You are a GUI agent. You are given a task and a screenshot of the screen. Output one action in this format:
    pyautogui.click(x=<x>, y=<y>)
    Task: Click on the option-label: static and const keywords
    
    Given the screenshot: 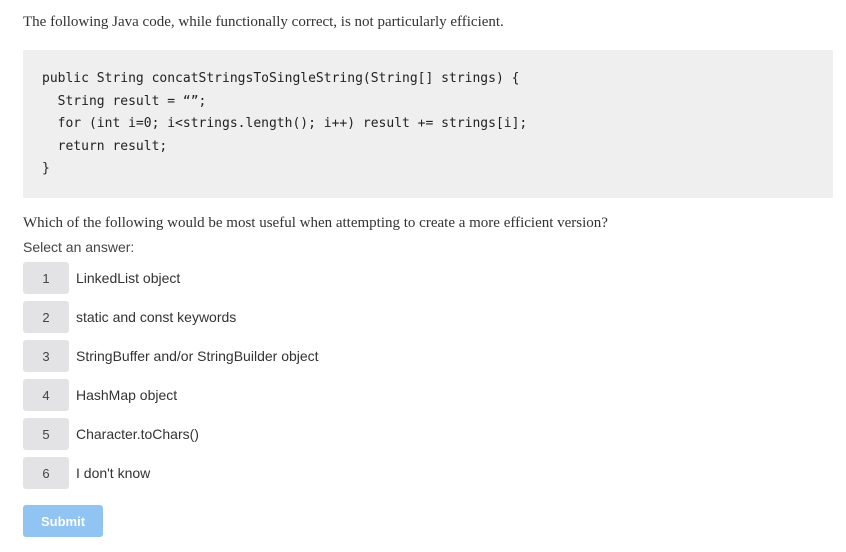 What is the action you would take?
    pyautogui.click(x=156, y=317)
    